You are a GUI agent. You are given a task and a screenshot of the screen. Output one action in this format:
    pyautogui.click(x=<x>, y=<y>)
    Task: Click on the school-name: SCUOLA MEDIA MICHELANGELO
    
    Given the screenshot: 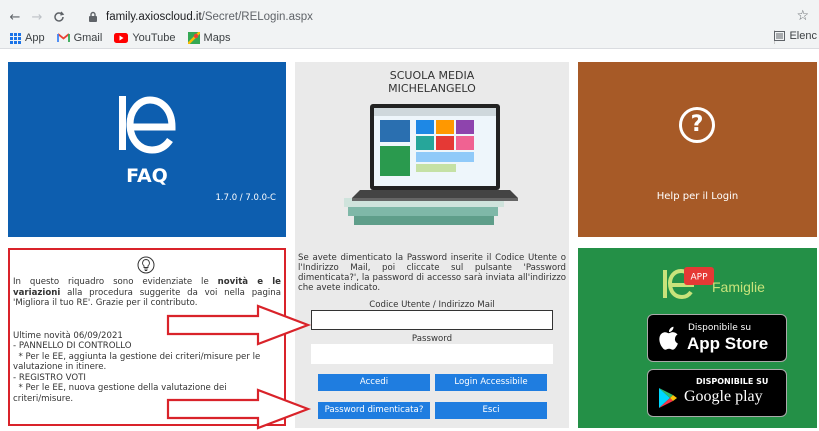 What is the action you would take?
    pyautogui.click(x=432, y=82)
    